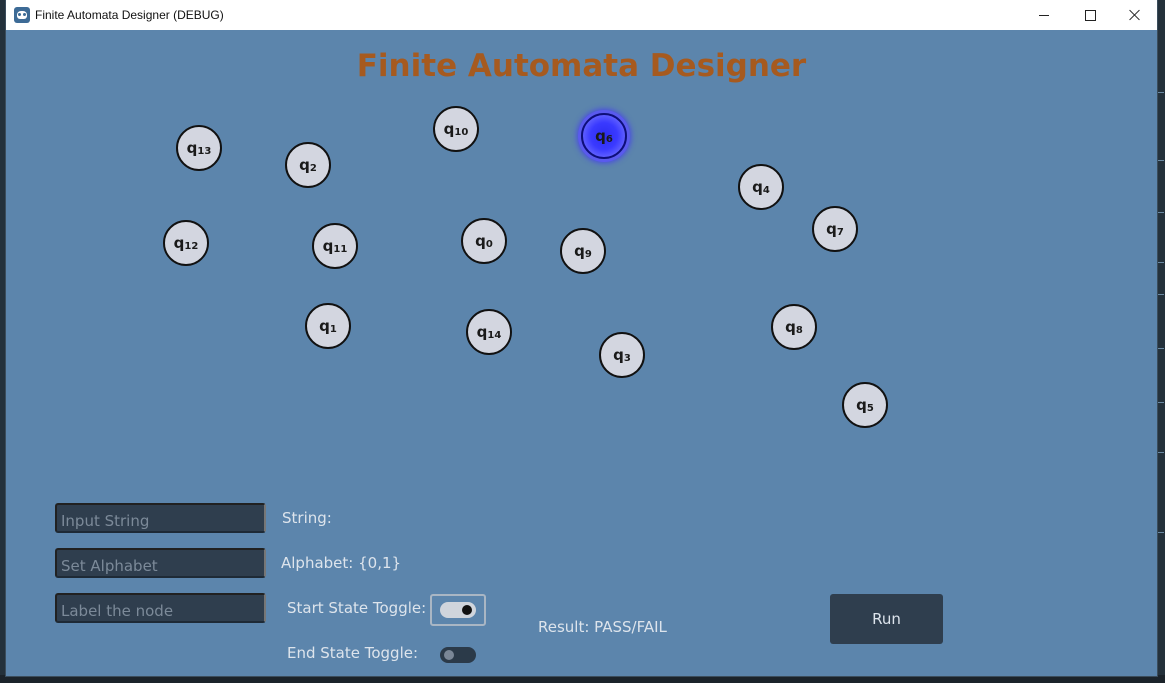 This screenshot has width=1165, height=683. Describe the element at coordinates (307, 518) in the screenshot. I see `string-display-label: String:` at that location.